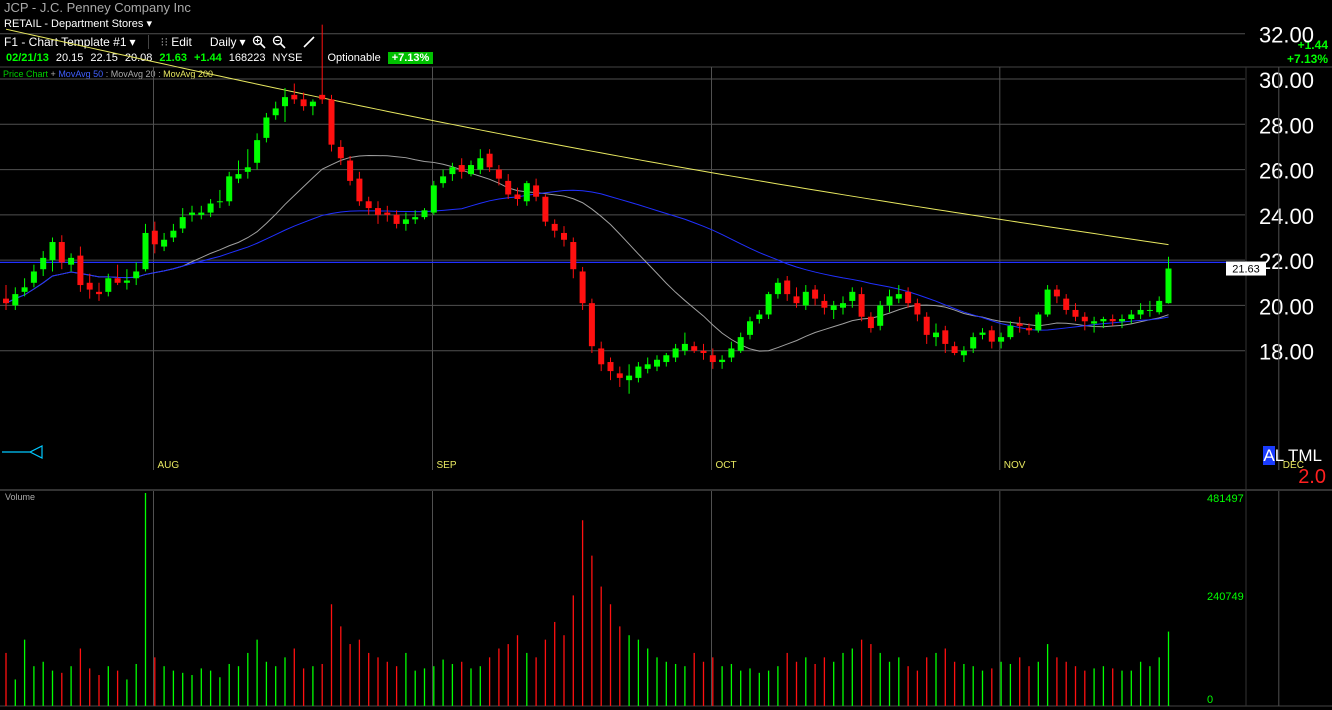 Image resolution: width=1332 pixels, height=710 pixels. I want to click on volume-tick-label: 481497, so click(1225, 499).